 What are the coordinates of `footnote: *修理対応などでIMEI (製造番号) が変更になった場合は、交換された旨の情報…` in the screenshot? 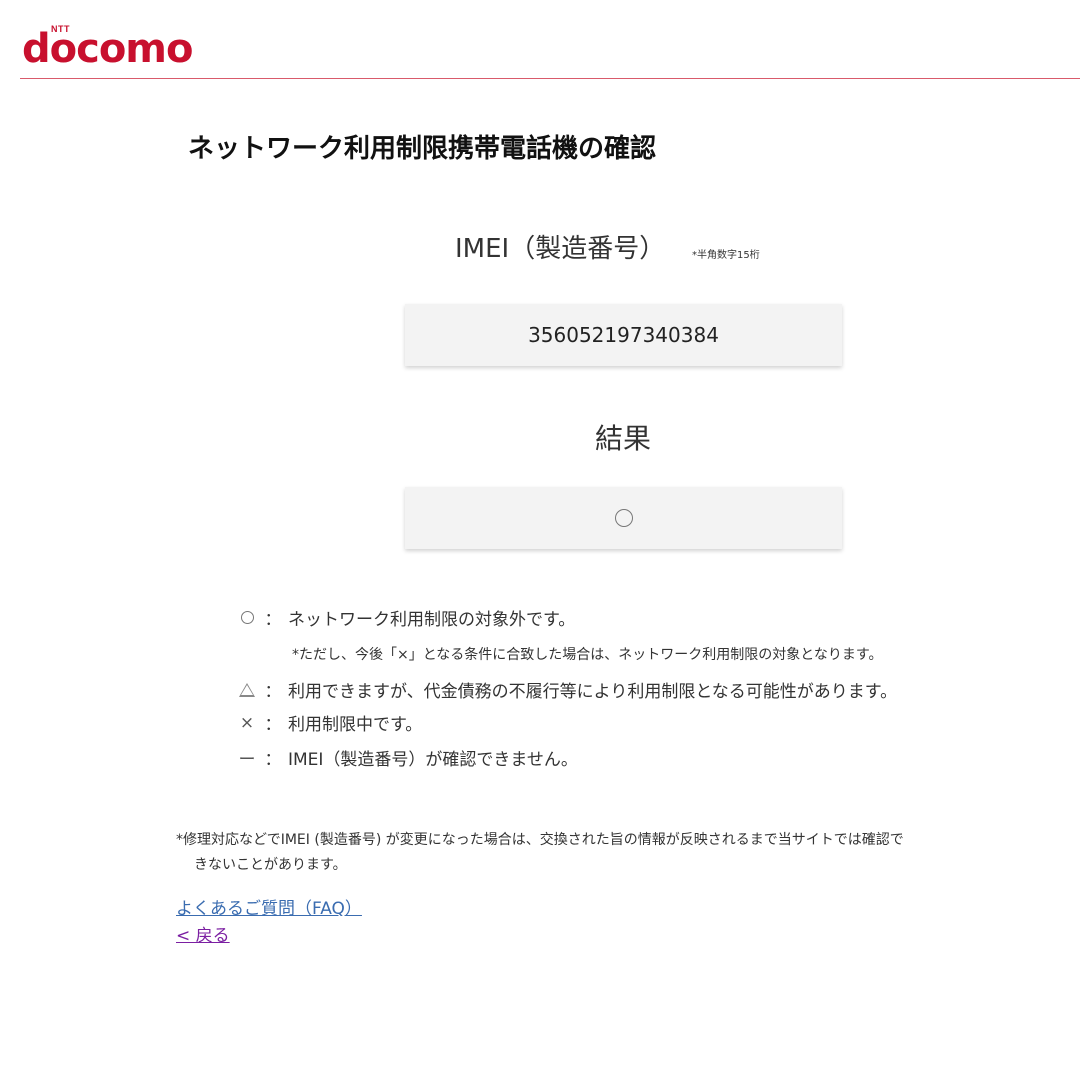 It's located at (626, 853).